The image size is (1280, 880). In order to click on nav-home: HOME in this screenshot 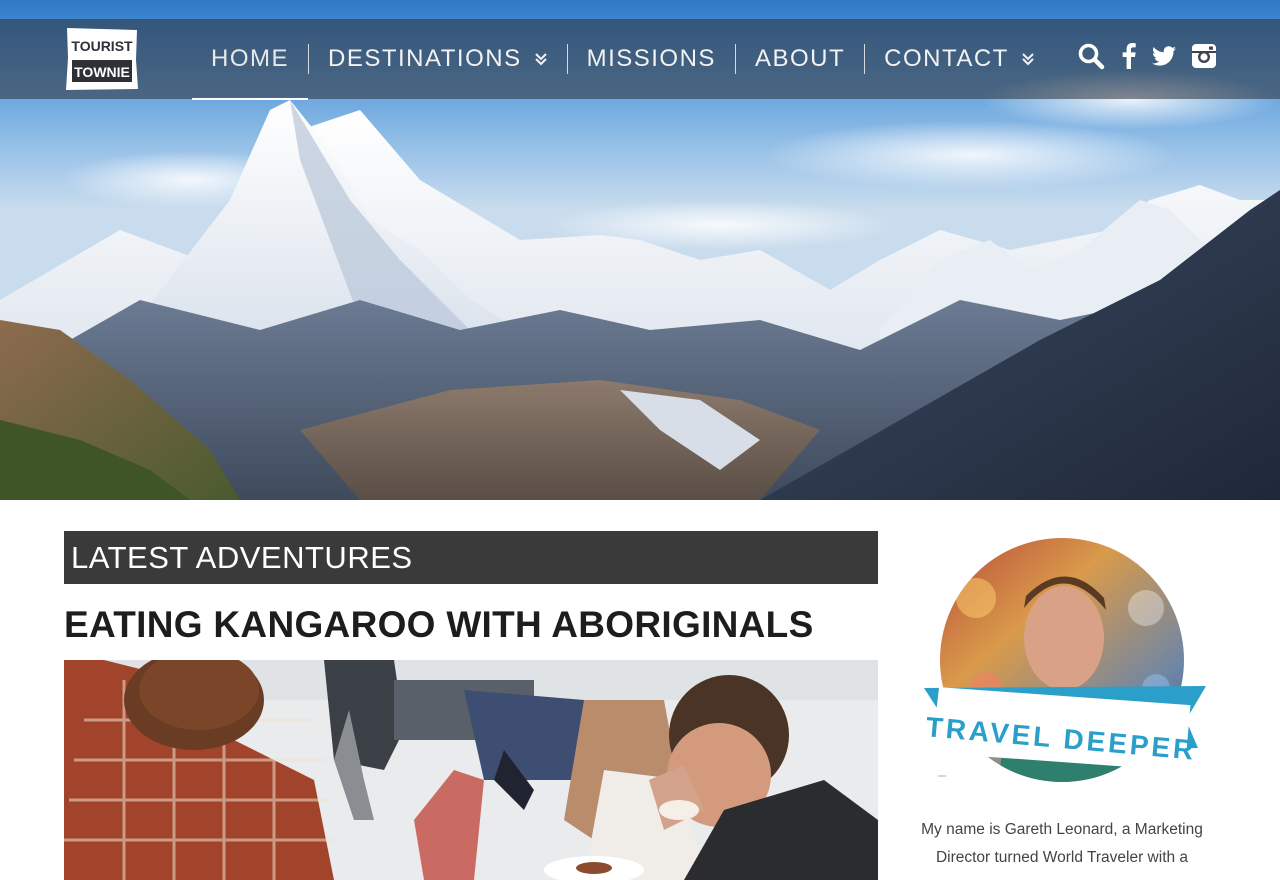, I will do `click(250, 59)`.